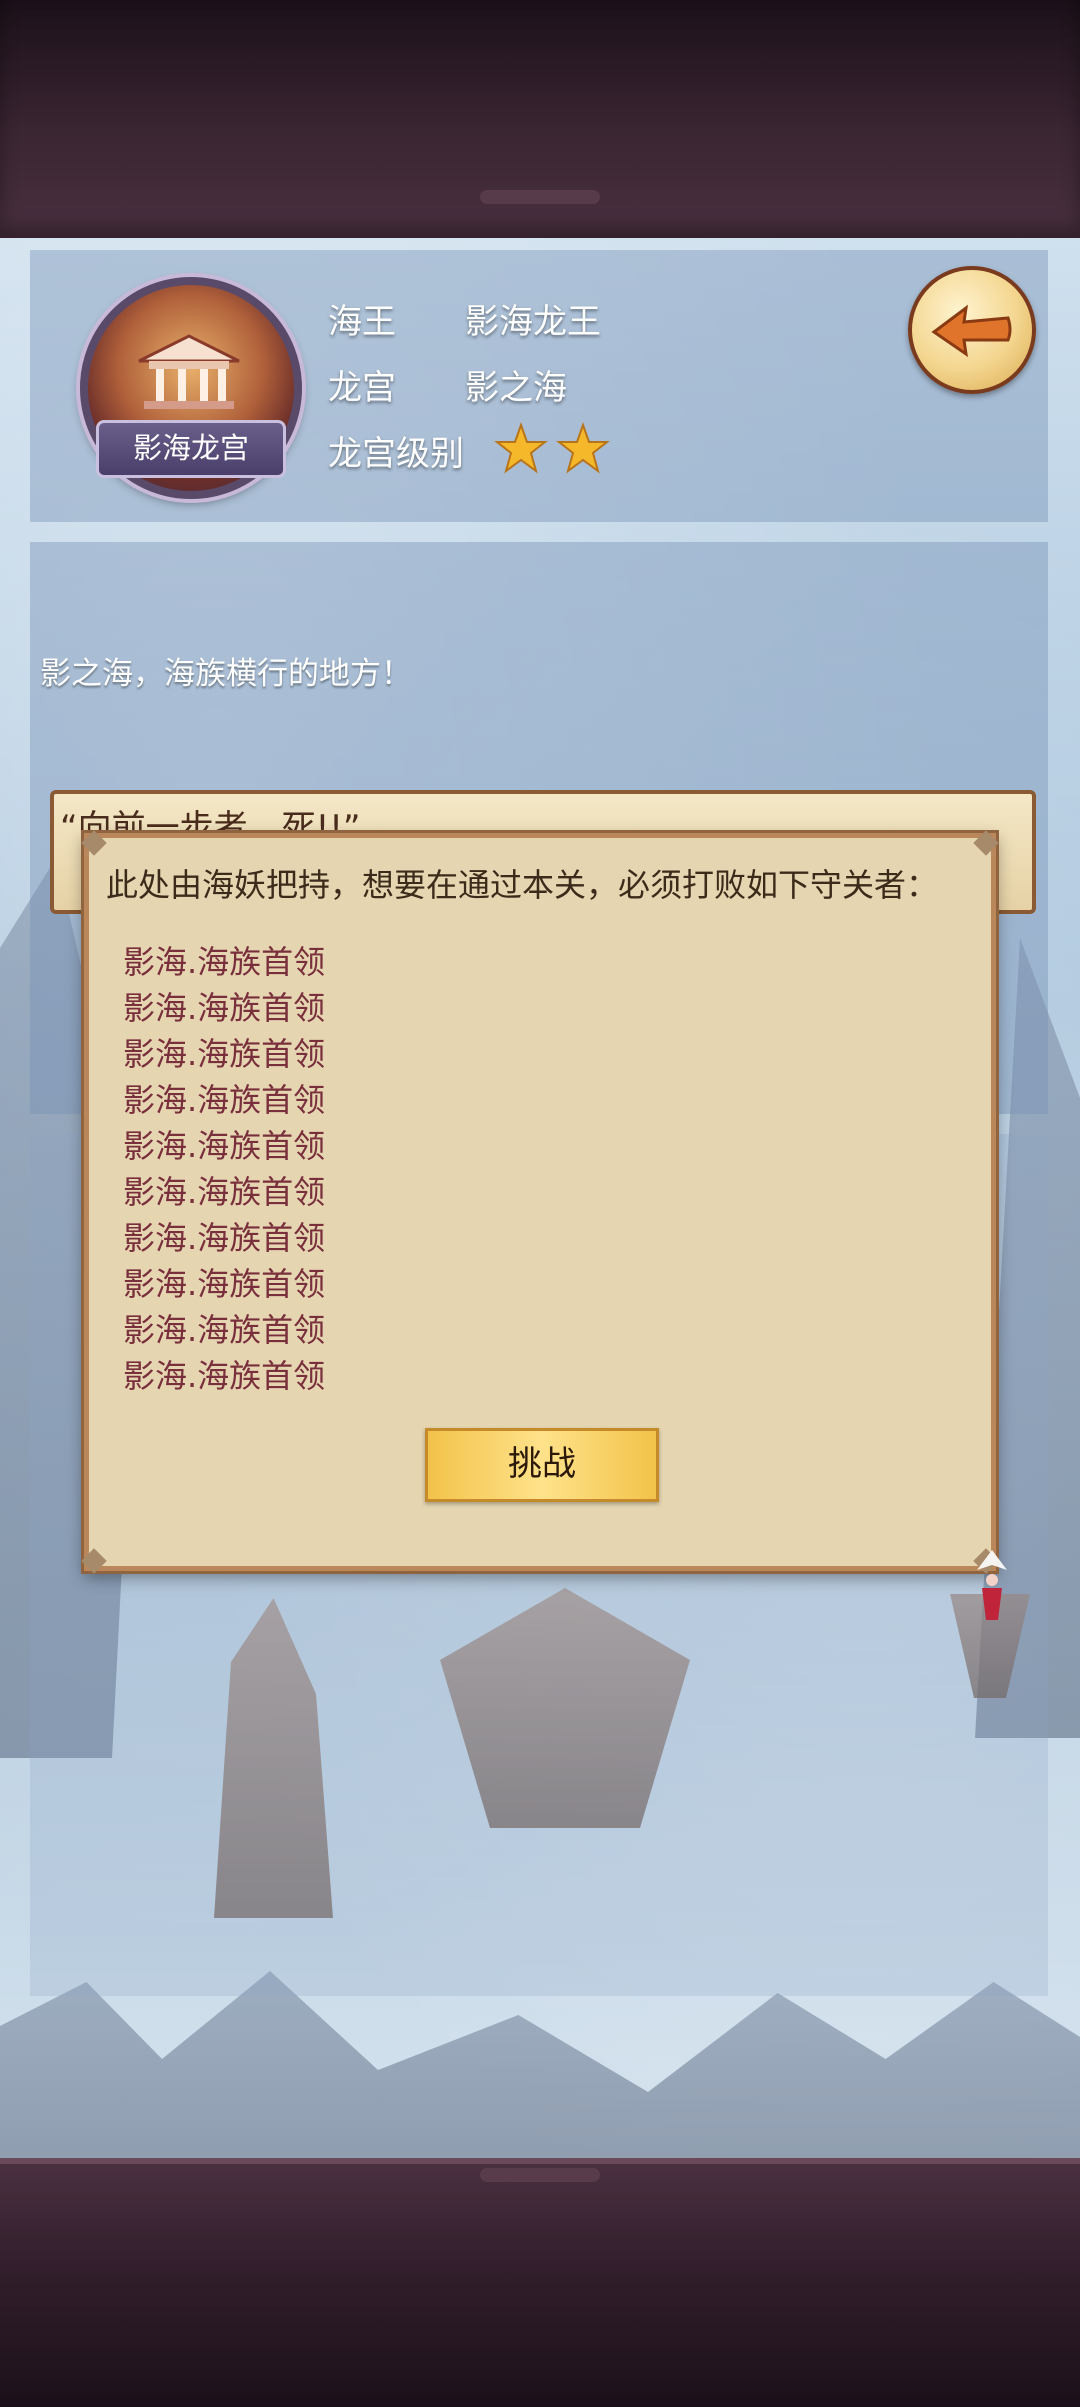 This screenshot has height=2407, width=1080. Describe the element at coordinates (226, 674) in the screenshot. I see `description-text: 影之海，海族横行的地方！` at that location.